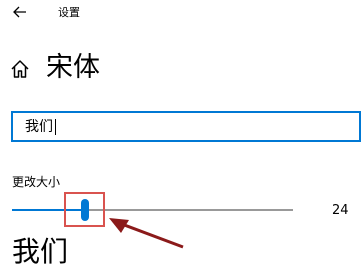  I want to click on annotation-arrow-icon, so click(146, 233).